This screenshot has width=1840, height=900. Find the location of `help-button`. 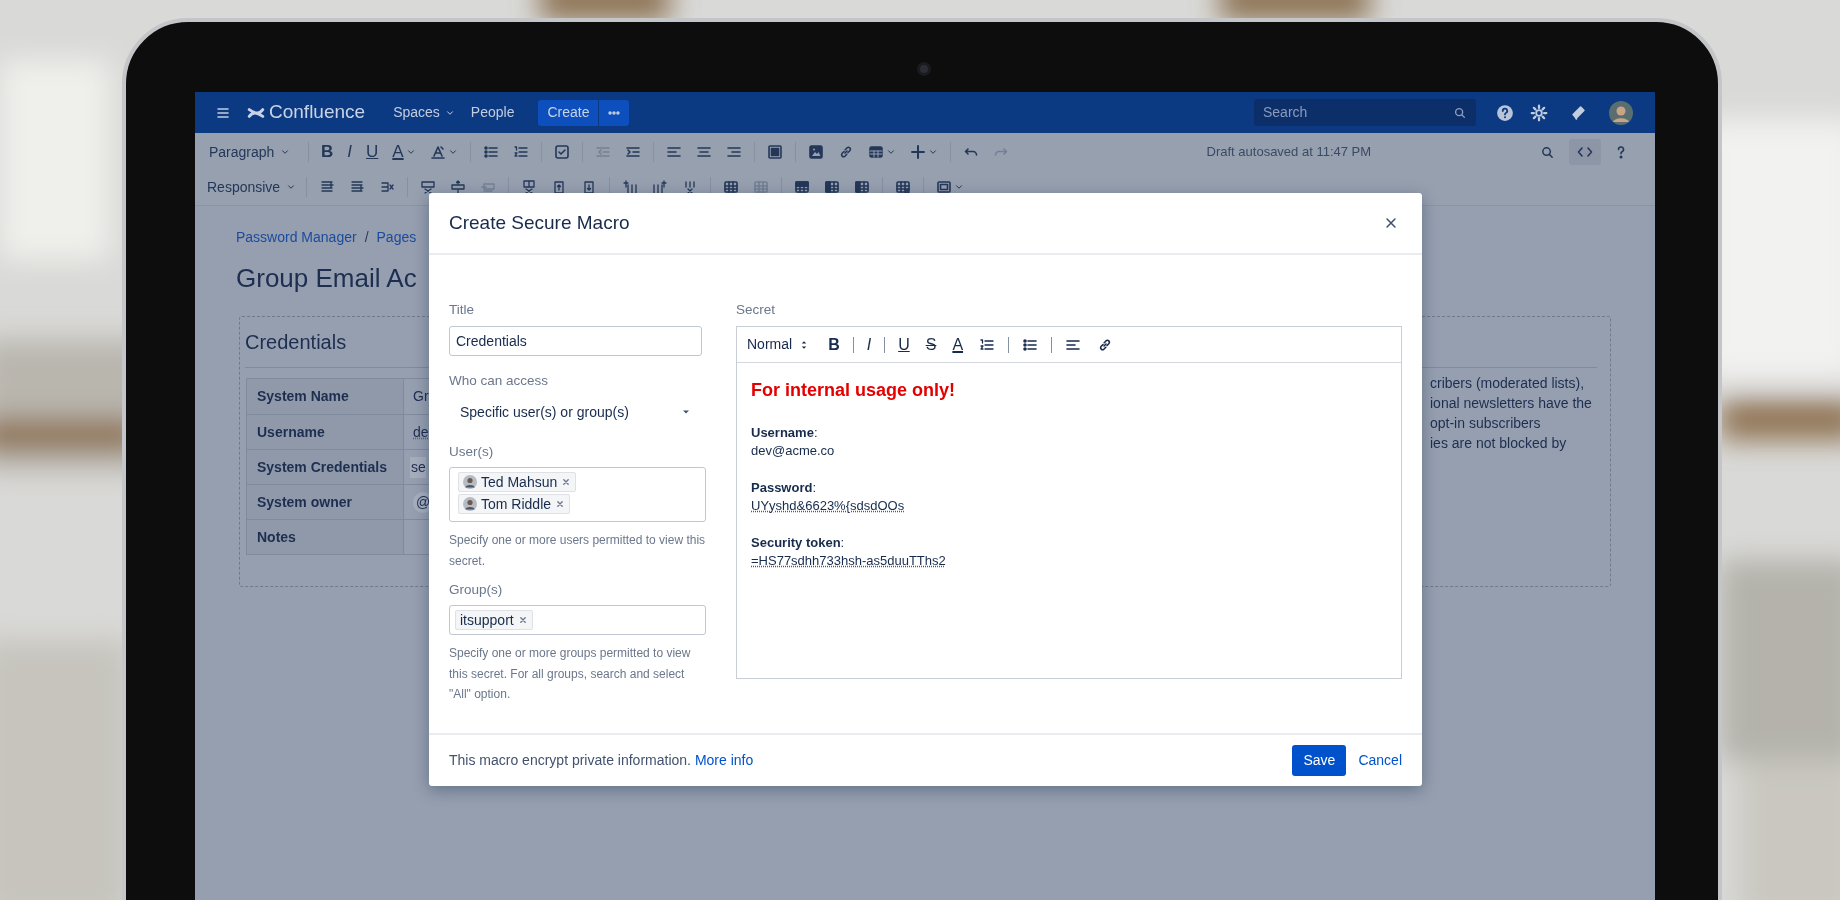

help-button is located at coordinates (1505, 112).